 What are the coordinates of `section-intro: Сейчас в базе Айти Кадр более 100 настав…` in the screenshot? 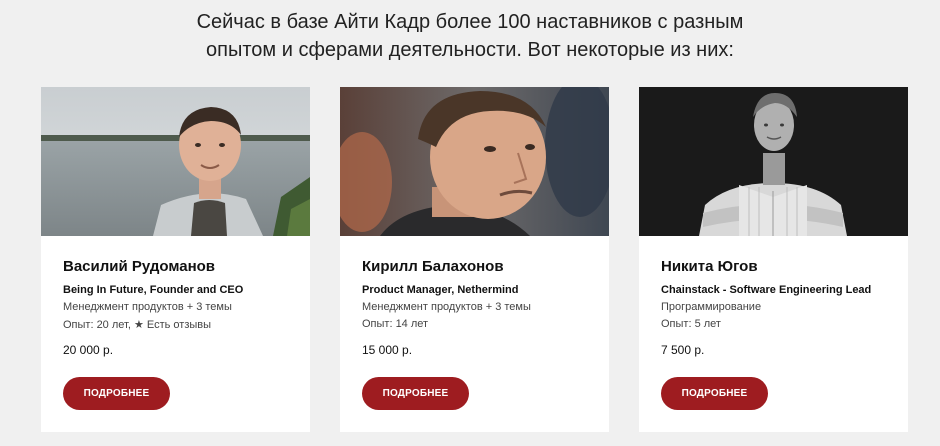 It's located at (470, 36).